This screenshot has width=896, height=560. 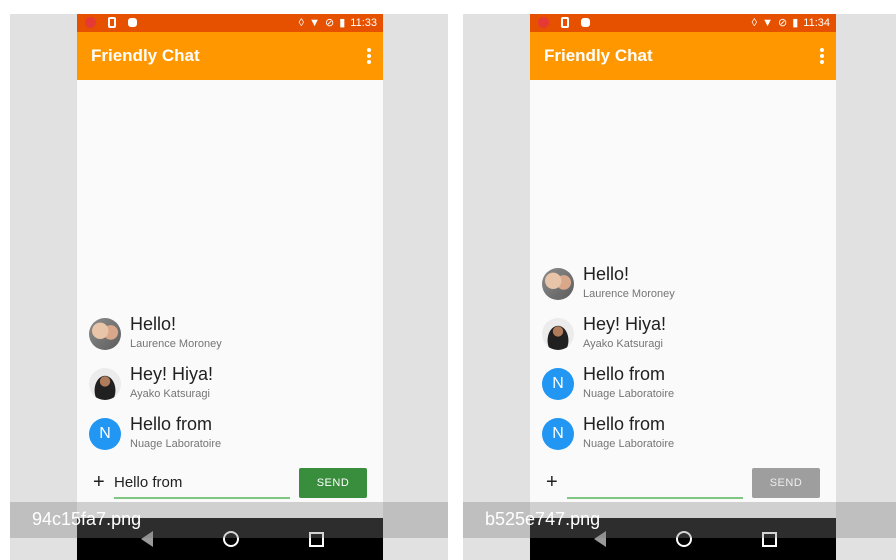 What do you see at coordinates (87, 519) in the screenshot?
I see `image-caption: 94c15fa7.png` at bounding box center [87, 519].